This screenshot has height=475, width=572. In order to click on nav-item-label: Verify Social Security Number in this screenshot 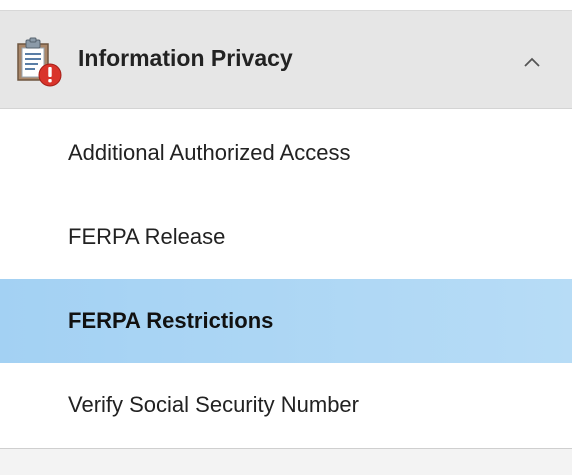, I will do `click(213, 404)`.